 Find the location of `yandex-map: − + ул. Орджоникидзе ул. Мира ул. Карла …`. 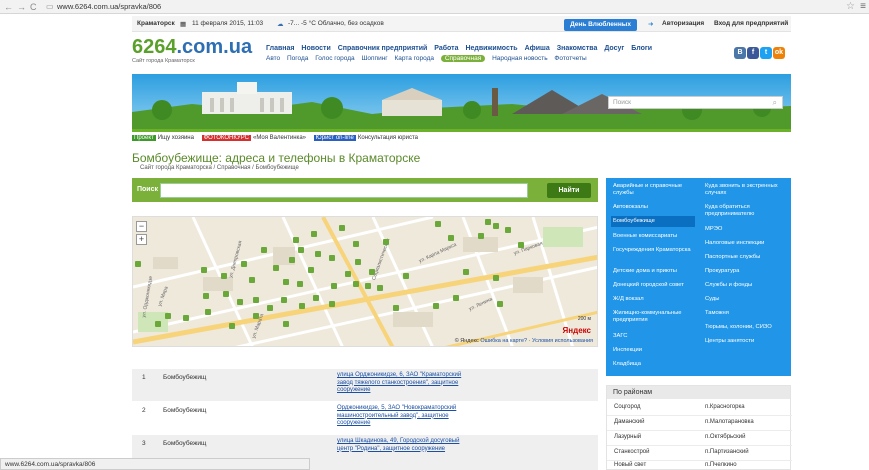

yandex-map: − + ул. Орджоникидзе ул. Мира ул. Карла … is located at coordinates (365, 281).